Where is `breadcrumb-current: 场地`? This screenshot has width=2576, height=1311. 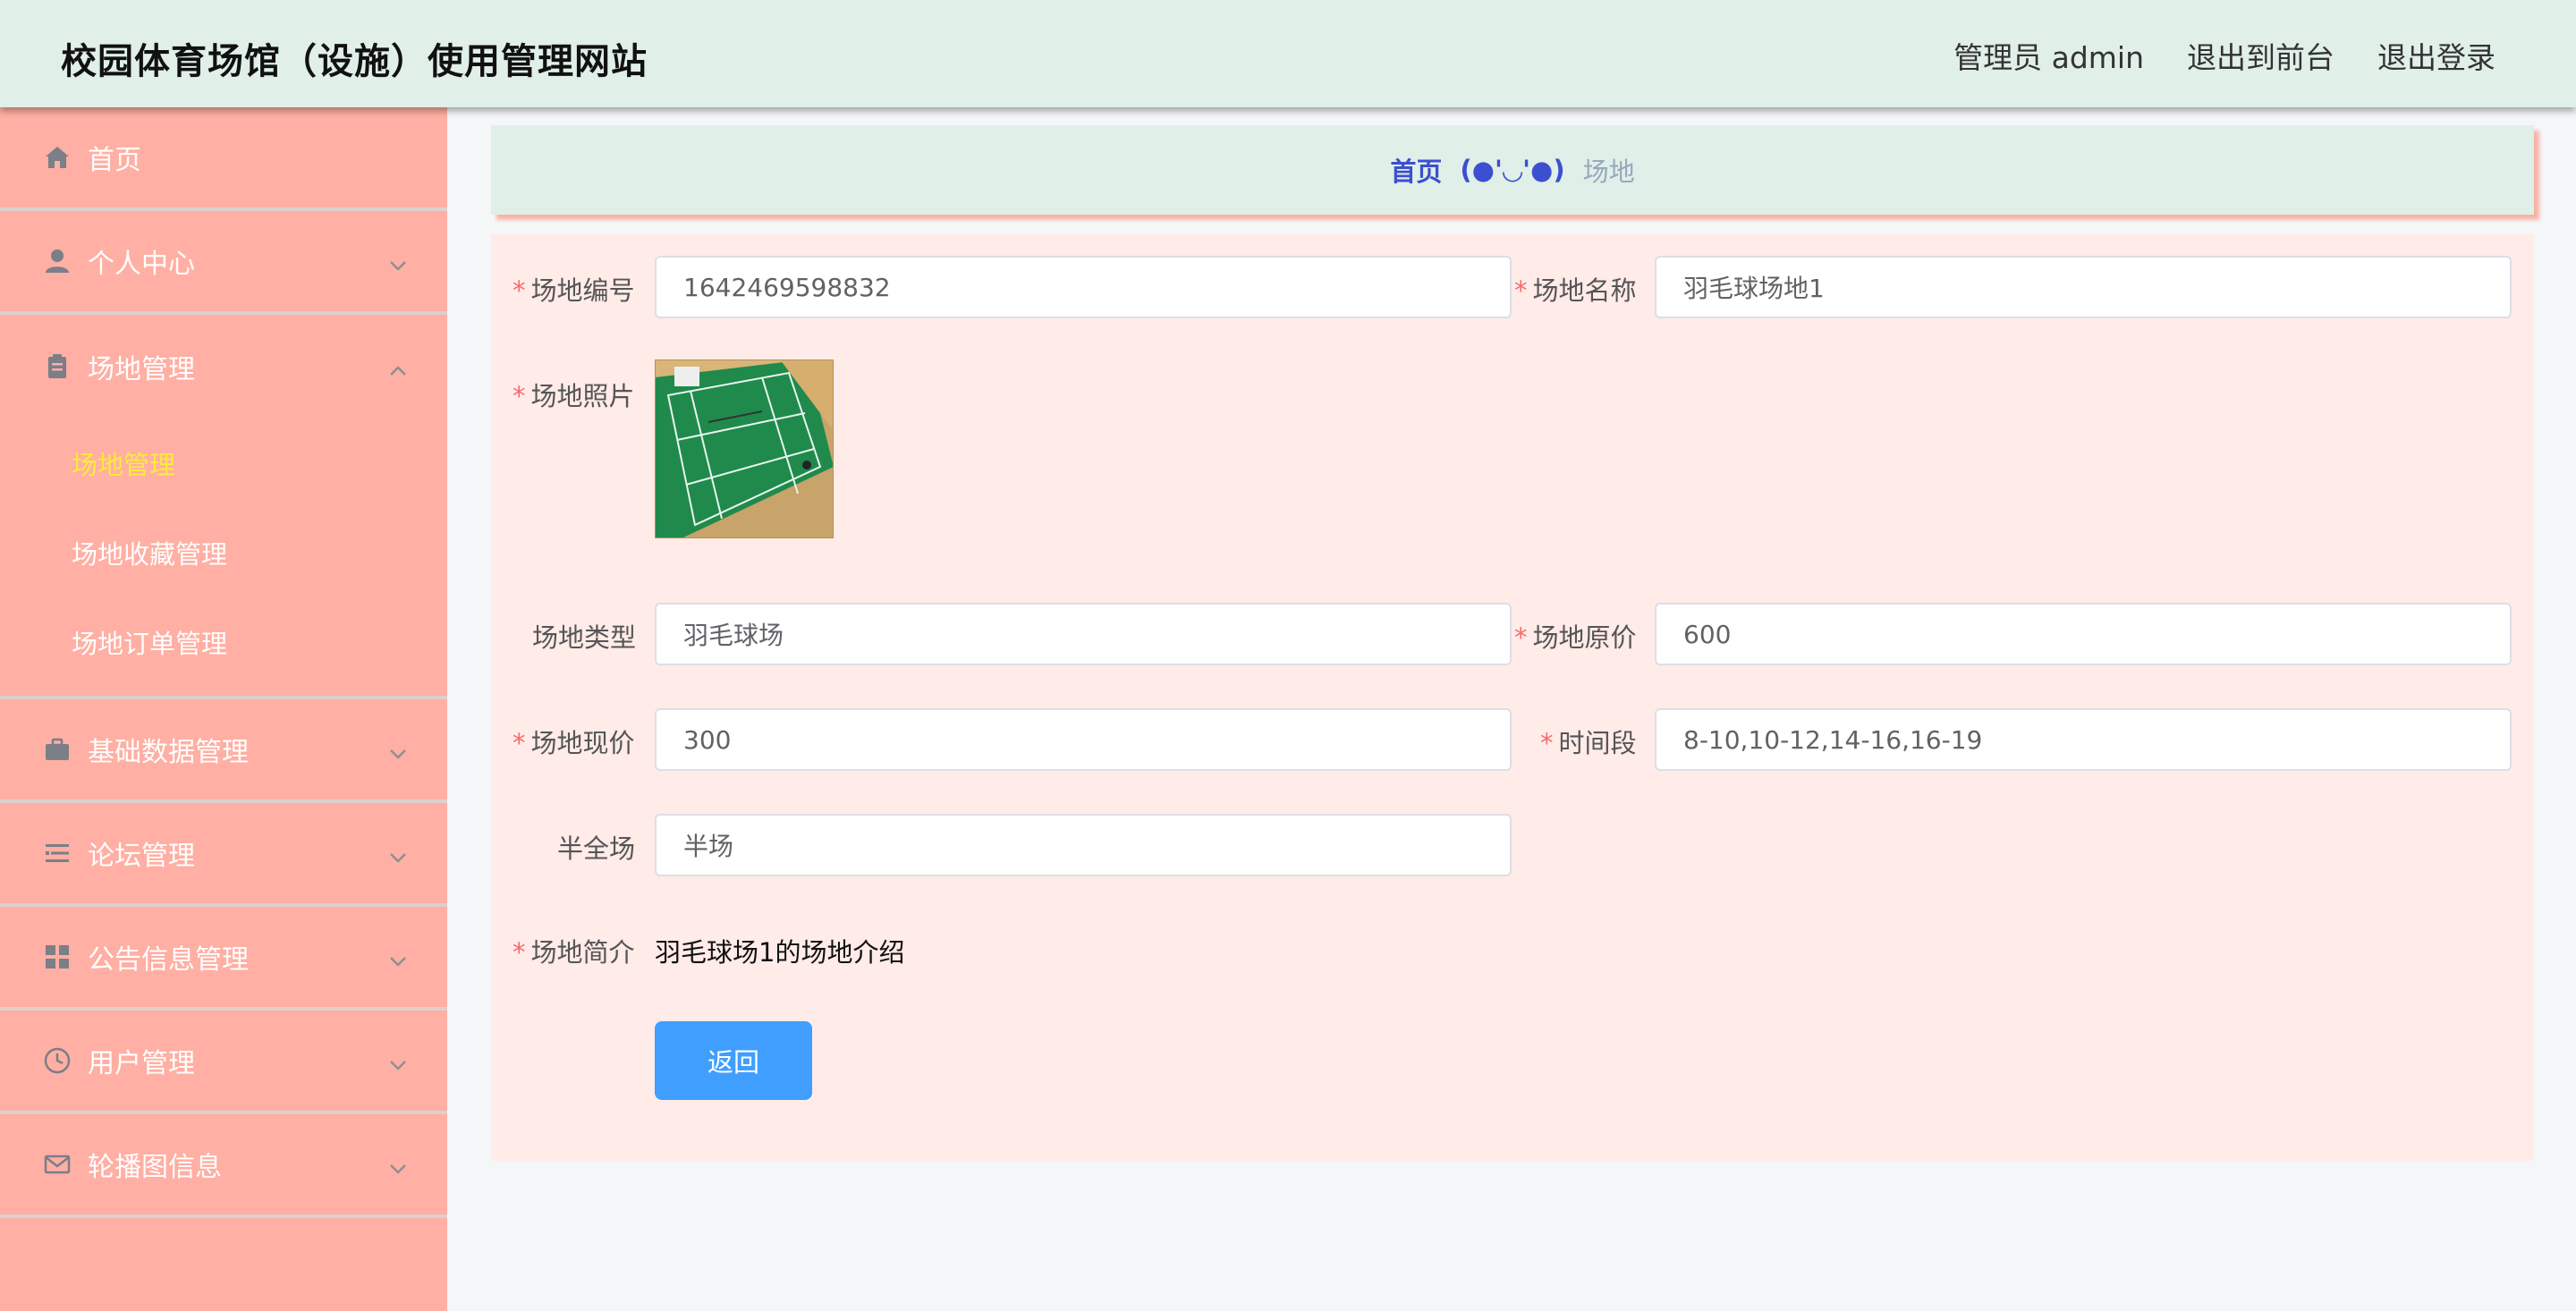
breadcrumb-current: 场地 is located at coordinates (1608, 171).